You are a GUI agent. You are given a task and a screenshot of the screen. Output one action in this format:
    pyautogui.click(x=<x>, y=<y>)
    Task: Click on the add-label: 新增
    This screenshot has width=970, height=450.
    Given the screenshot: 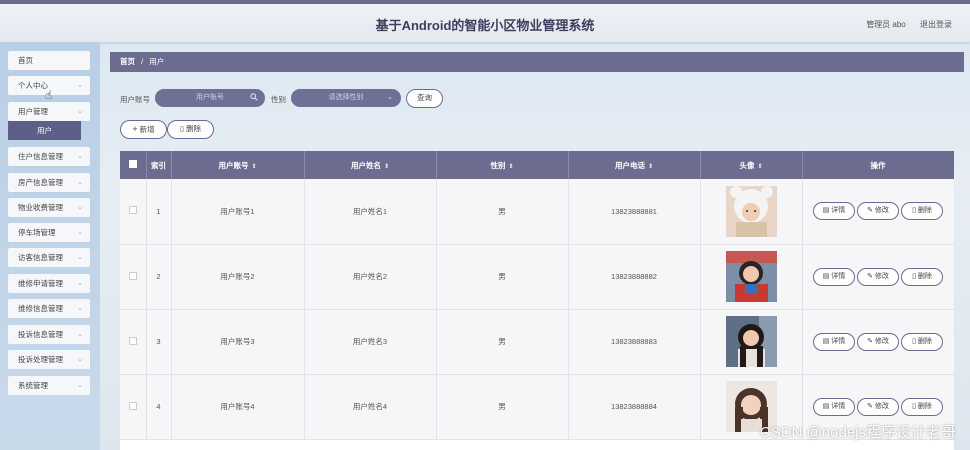 What is the action you would take?
    pyautogui.click(x=147, y=129)
    